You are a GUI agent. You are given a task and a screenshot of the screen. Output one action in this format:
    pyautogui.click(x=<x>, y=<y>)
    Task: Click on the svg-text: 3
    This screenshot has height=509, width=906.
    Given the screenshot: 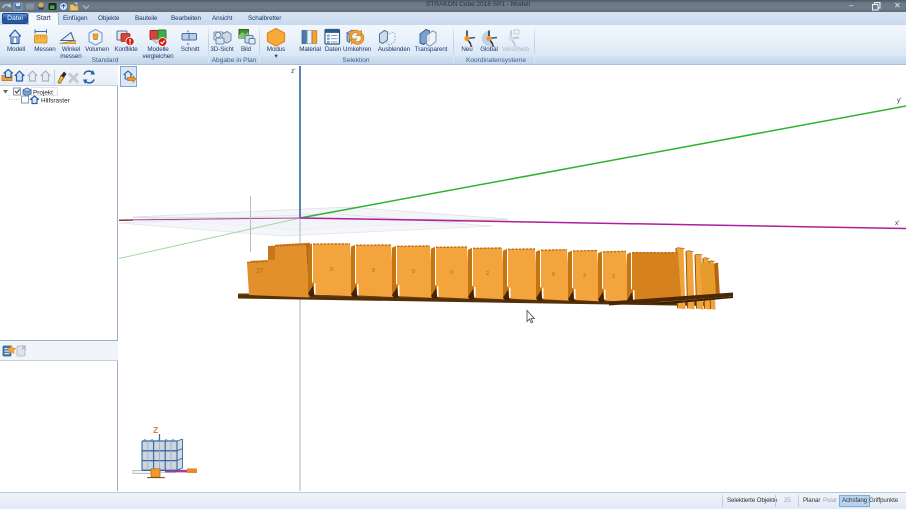 What is the action you would take?
    pyautogui.click(x=584, y=276)
    